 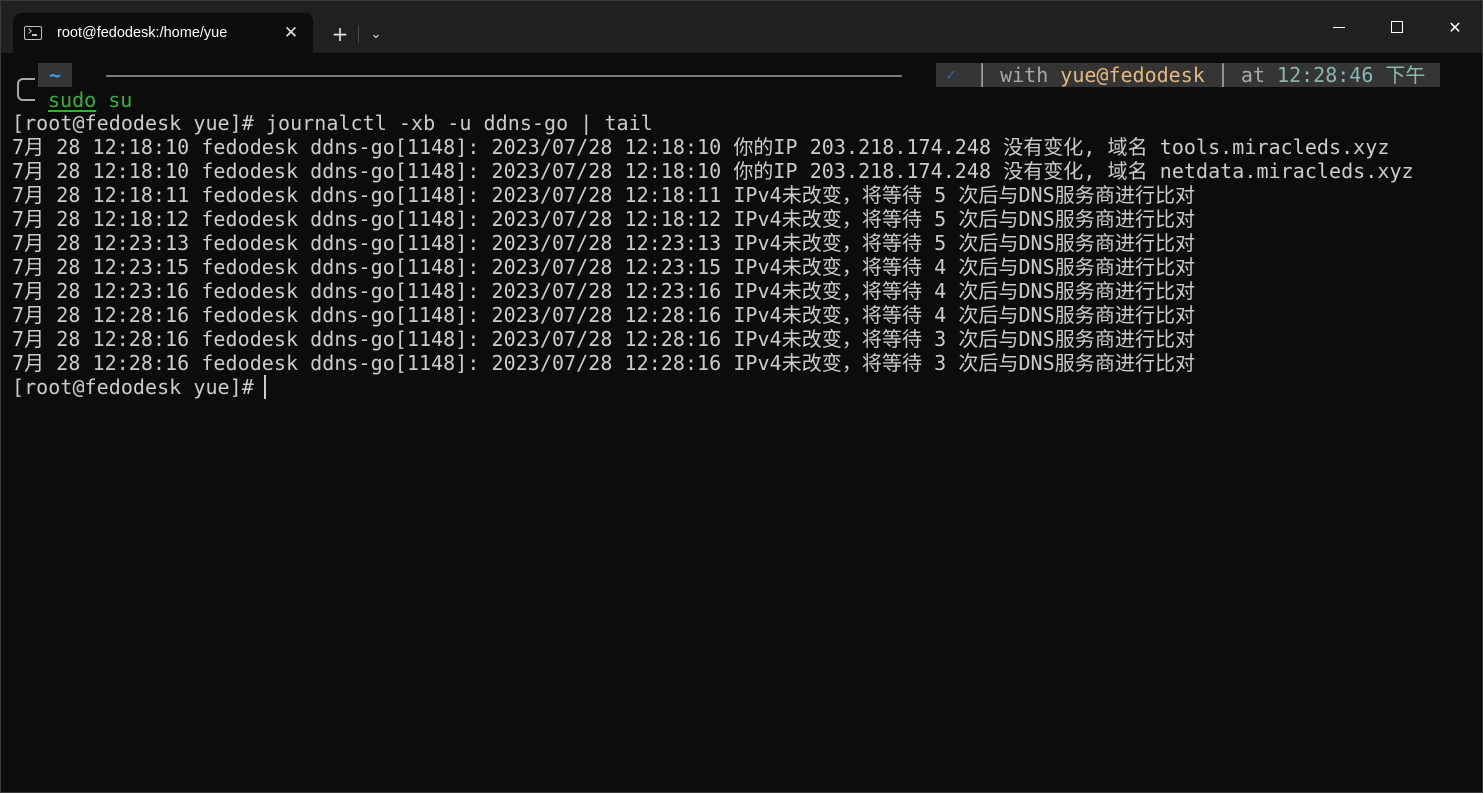 What do you see at coordinates (55, 75) in the screenshot?
I see `prompt-directory: ~` at bounding box center [55, 75].